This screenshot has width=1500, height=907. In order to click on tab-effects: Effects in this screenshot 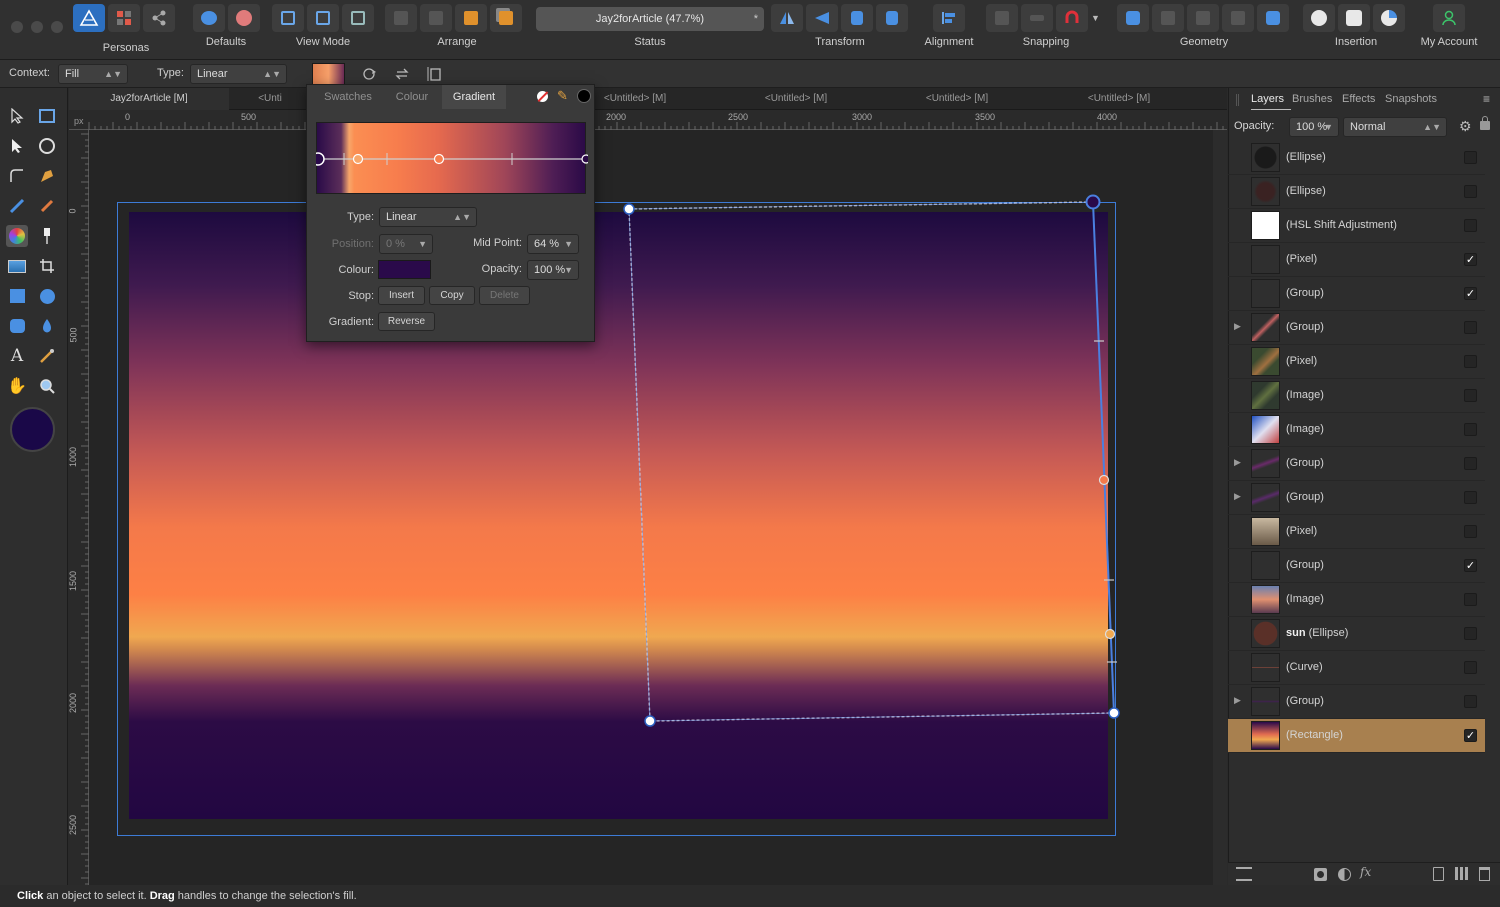, I will do `click(1358, 99)`.